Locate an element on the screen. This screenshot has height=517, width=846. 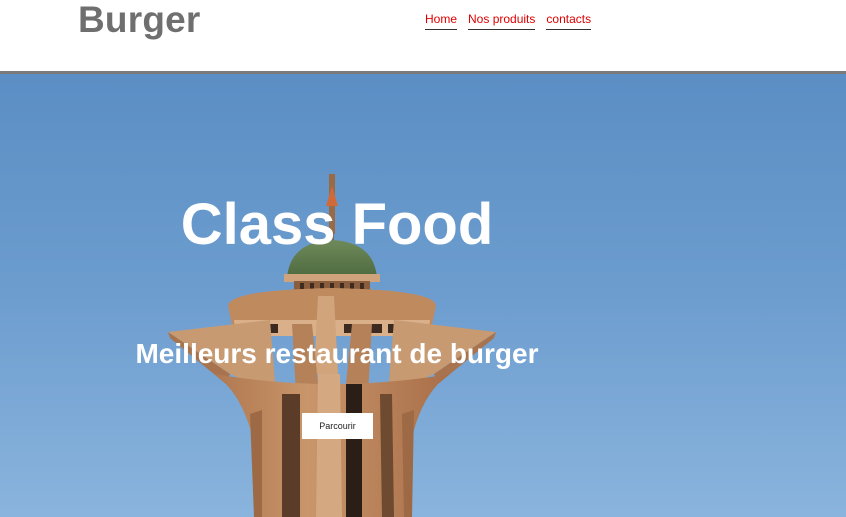
hero-subtitle: Meilleurs restaurant de burger is located at coordinates (337, 353).